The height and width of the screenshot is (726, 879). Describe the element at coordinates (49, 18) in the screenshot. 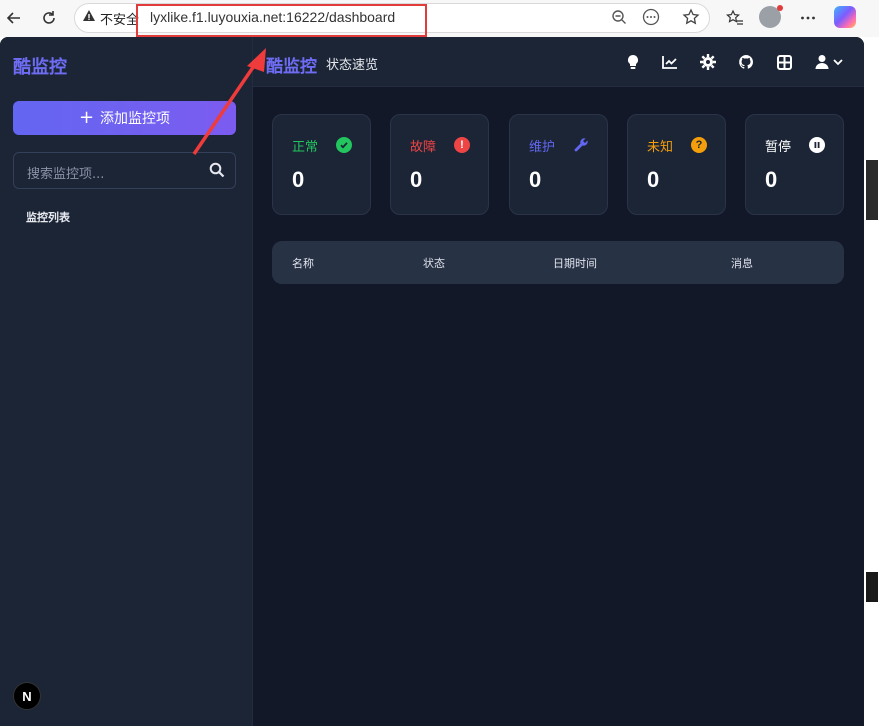

I see `refresh-icon` at that location.